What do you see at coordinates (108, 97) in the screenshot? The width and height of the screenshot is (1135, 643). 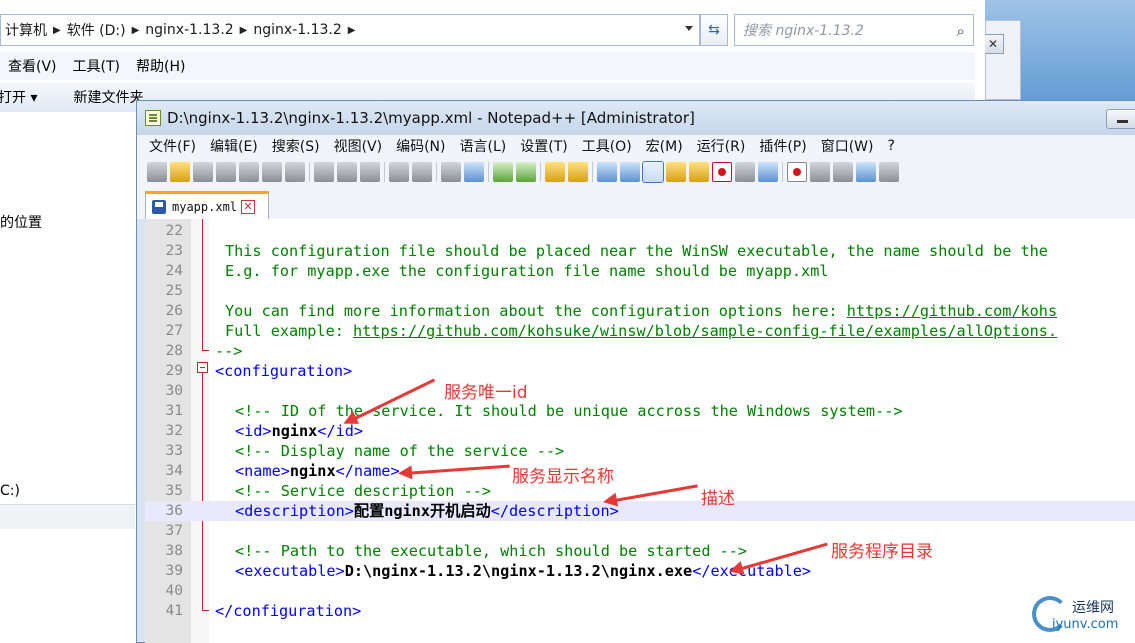 I see `new-folder-button: 新建文件夹` at bounding box center [108, 97].